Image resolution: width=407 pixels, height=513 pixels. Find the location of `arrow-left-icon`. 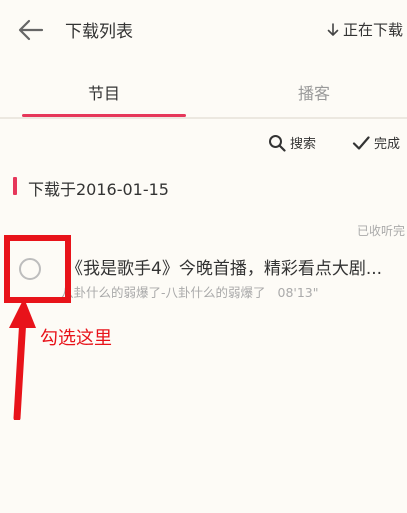

arrow-left-icon is located at coordinates (31, 30).